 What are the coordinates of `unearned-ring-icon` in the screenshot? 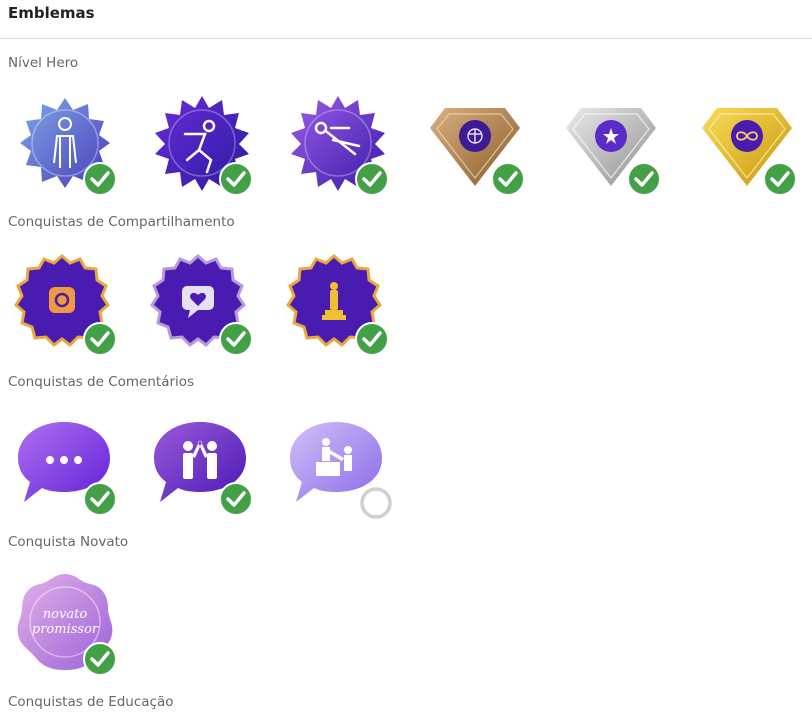 It's located at (376, 503).